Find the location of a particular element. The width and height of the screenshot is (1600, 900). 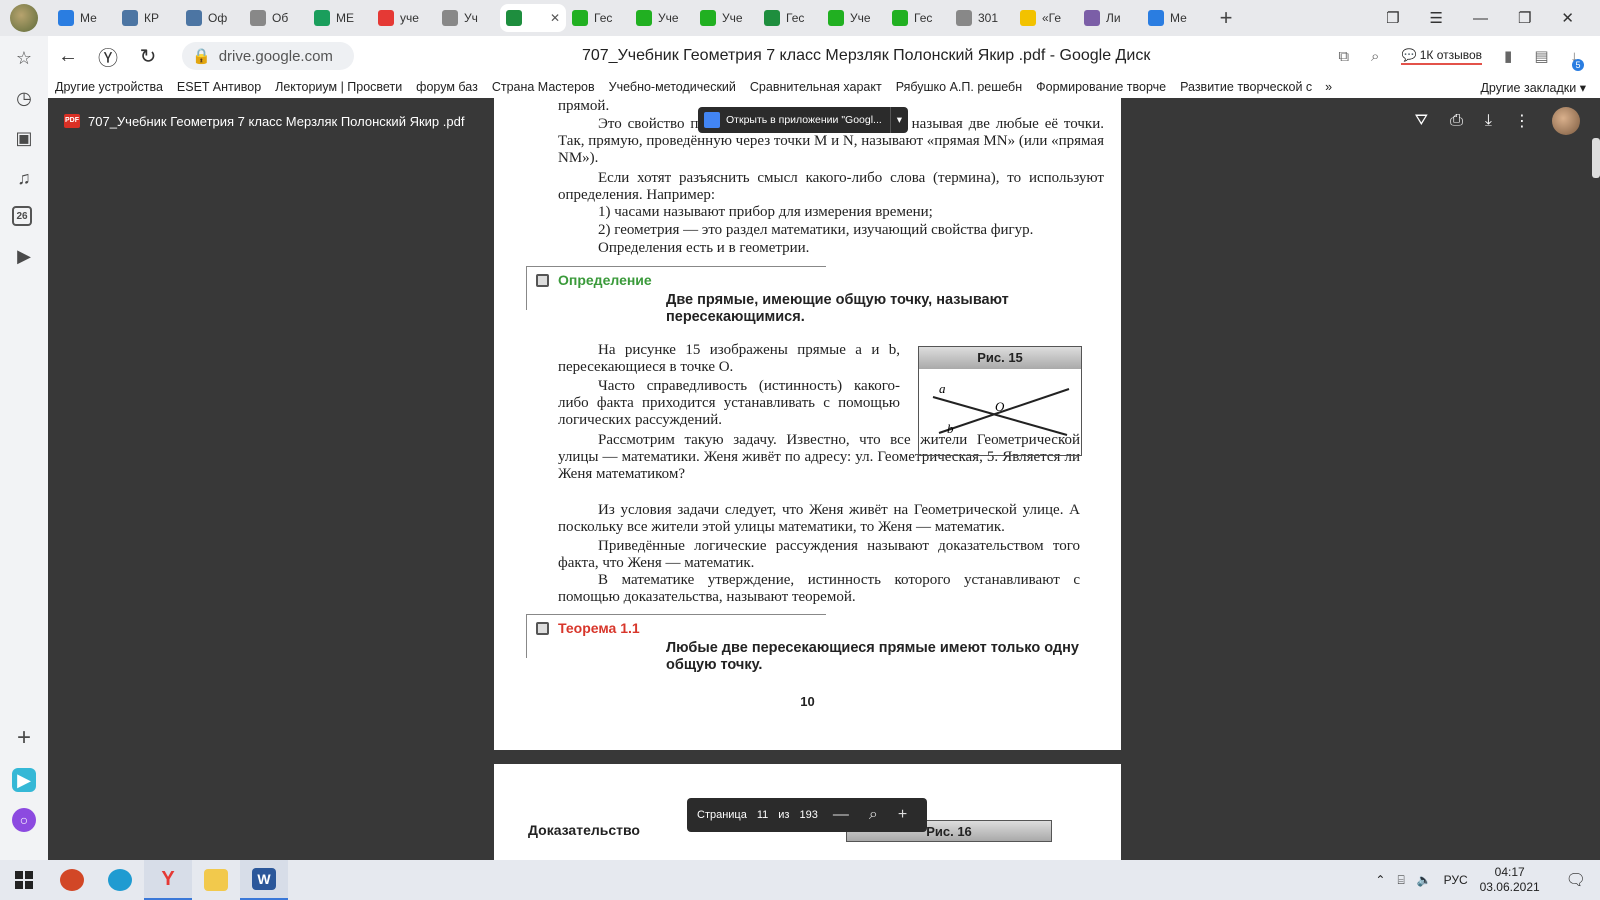

more-options-icon: ⋮ is located at coordinates (1522, 121).